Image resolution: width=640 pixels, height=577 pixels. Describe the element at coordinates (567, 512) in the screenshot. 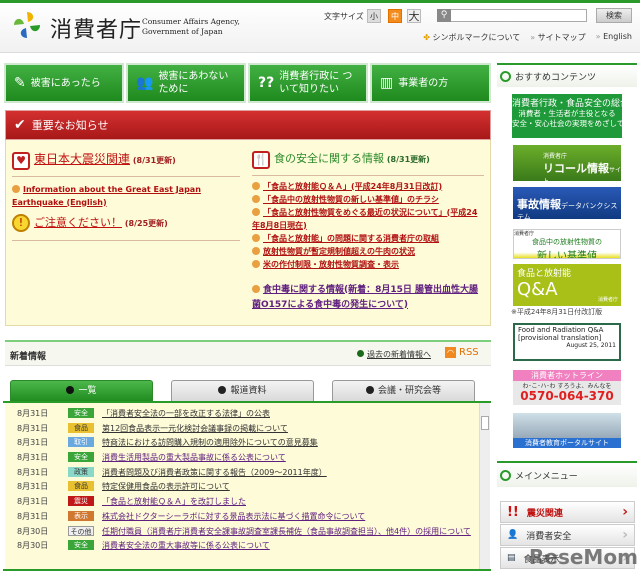

I see `menu-disaster: !! 震災関連 ›` at that location.